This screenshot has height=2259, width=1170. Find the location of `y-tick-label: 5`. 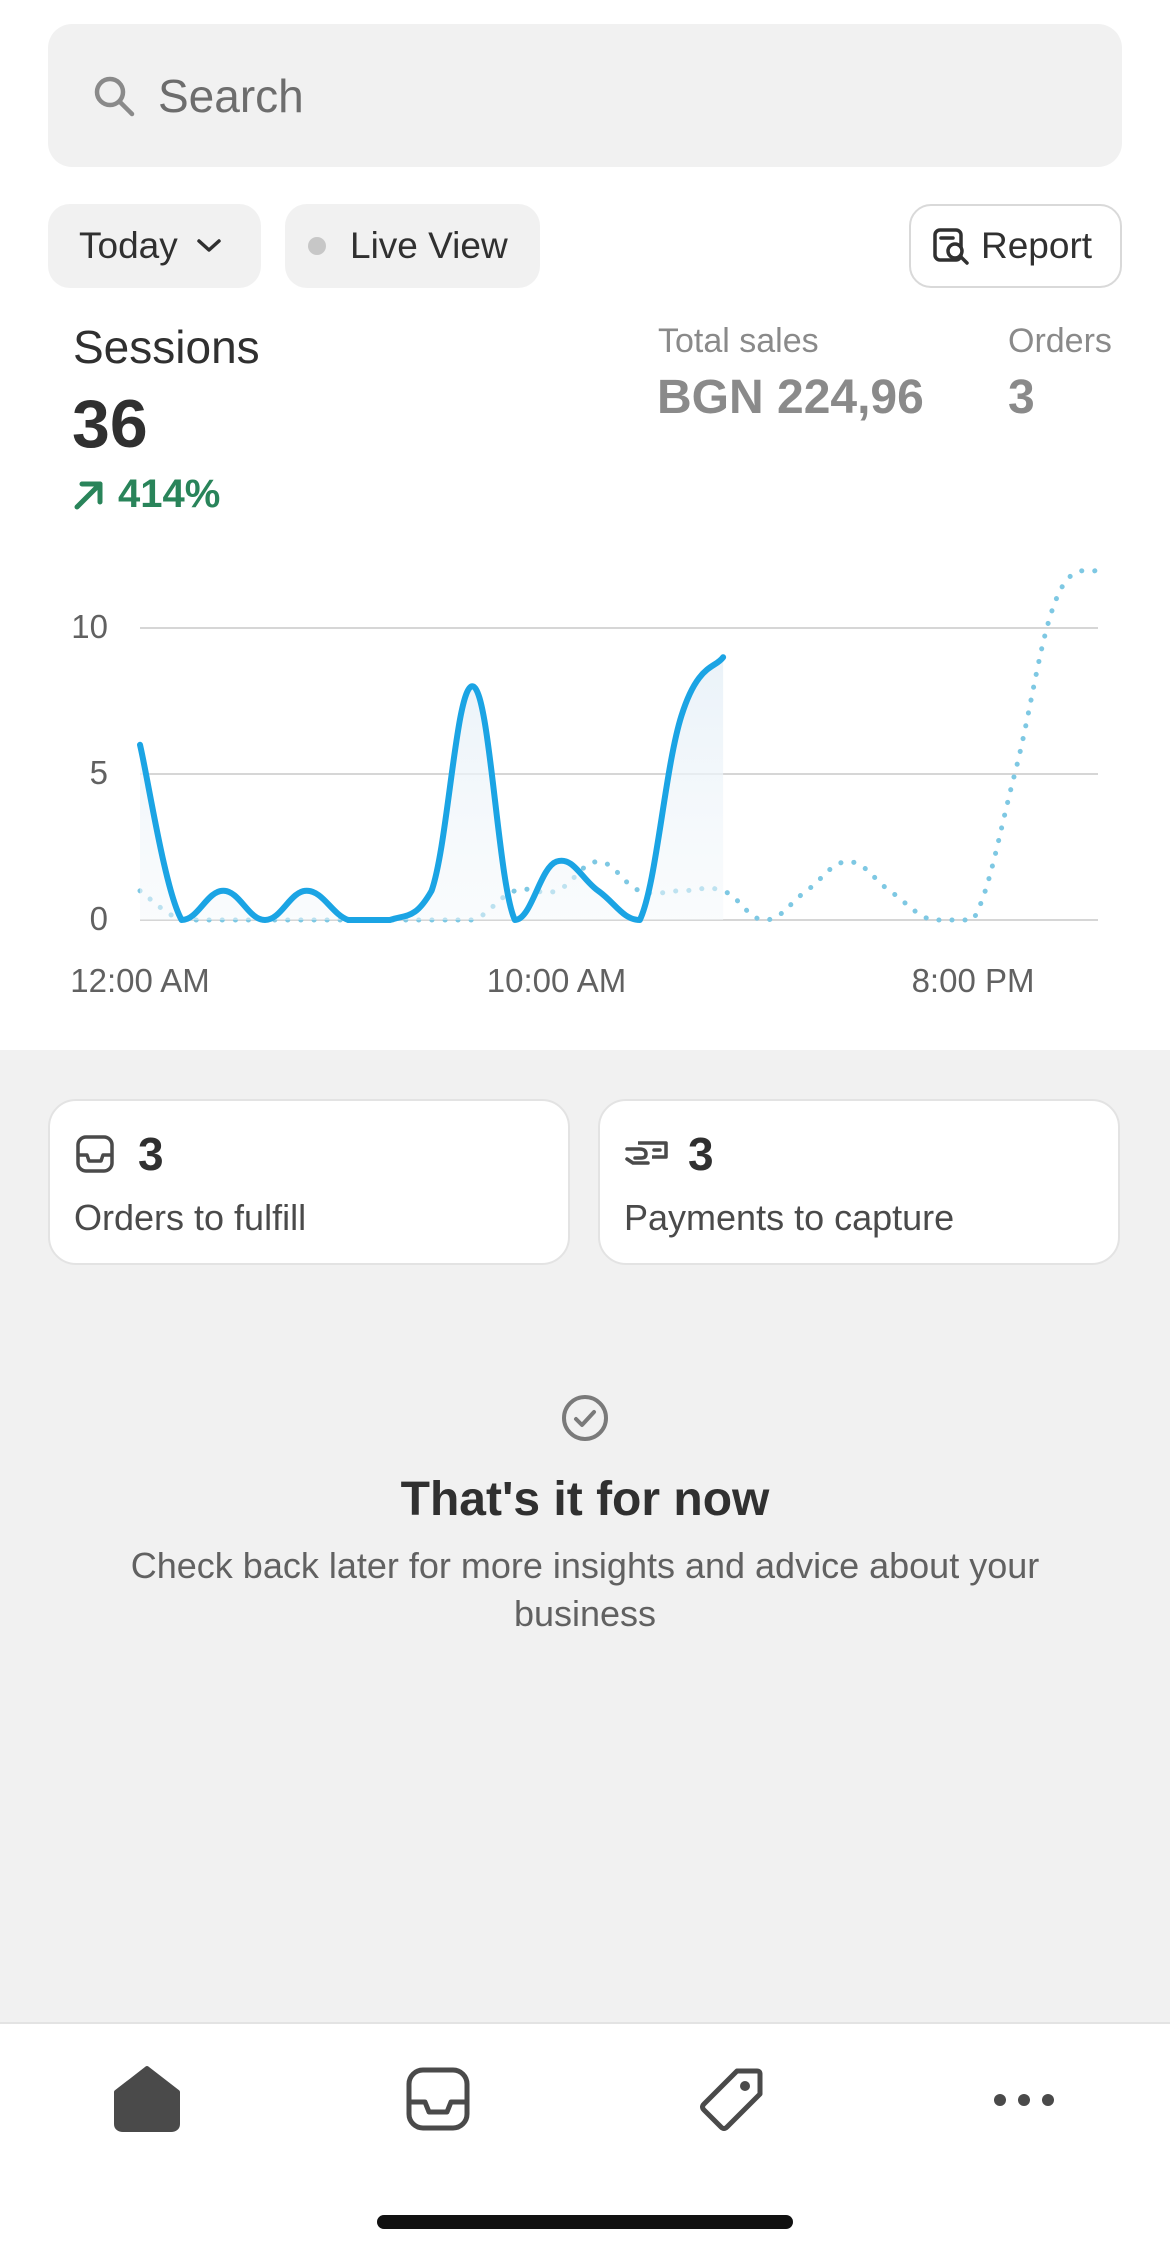

y-tick-label: 5 is located at coordinates (98, 772).